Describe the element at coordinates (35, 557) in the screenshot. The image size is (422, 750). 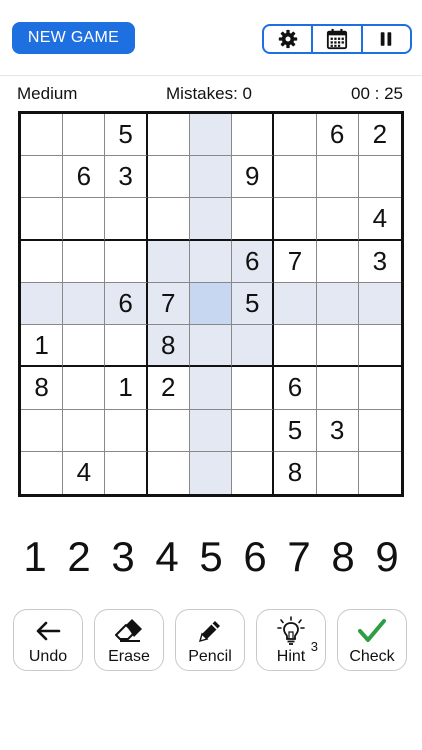
I see `number-button-1: 1` at that location.